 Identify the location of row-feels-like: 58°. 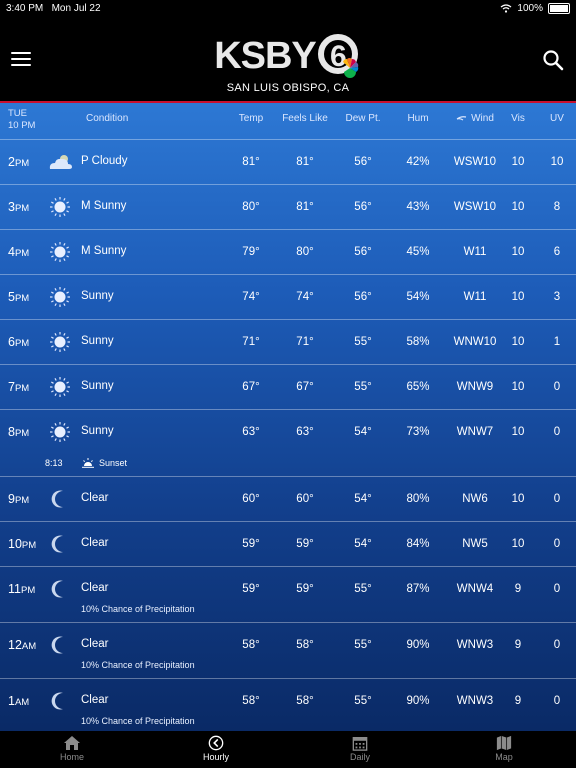
(305, 701).